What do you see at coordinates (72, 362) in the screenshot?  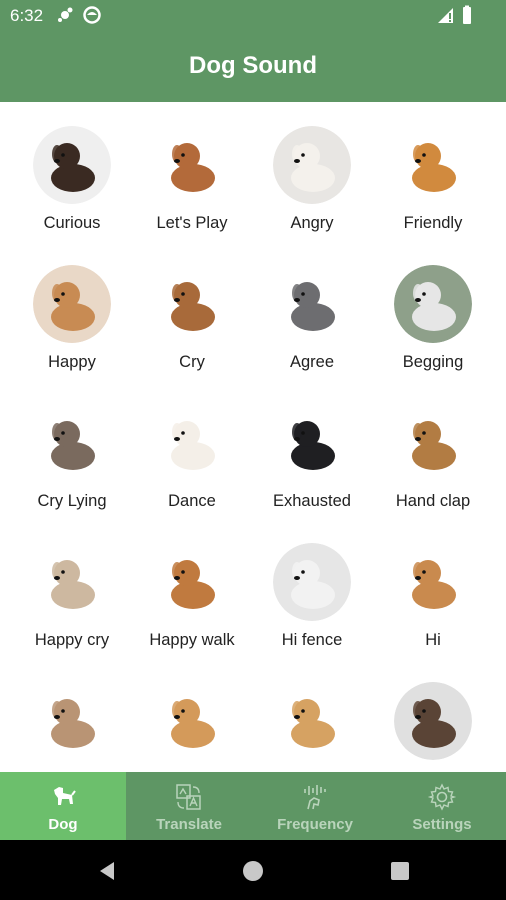 I see `sound-label: Happy` at bounding box center [72, 362].